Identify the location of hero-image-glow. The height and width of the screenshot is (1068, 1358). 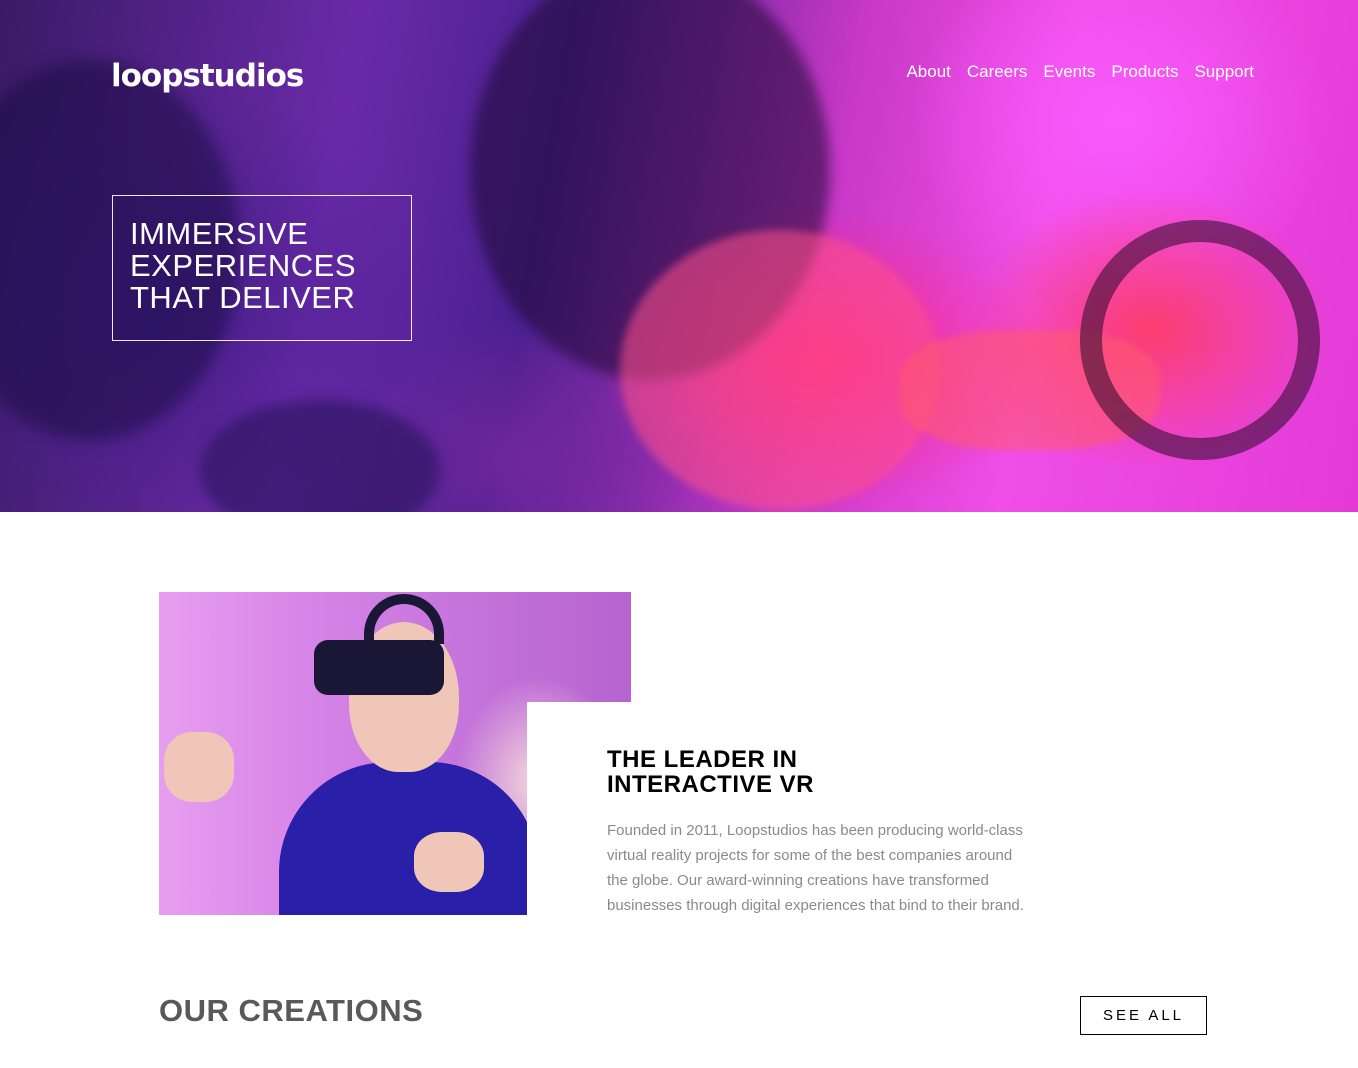
(780, 370).